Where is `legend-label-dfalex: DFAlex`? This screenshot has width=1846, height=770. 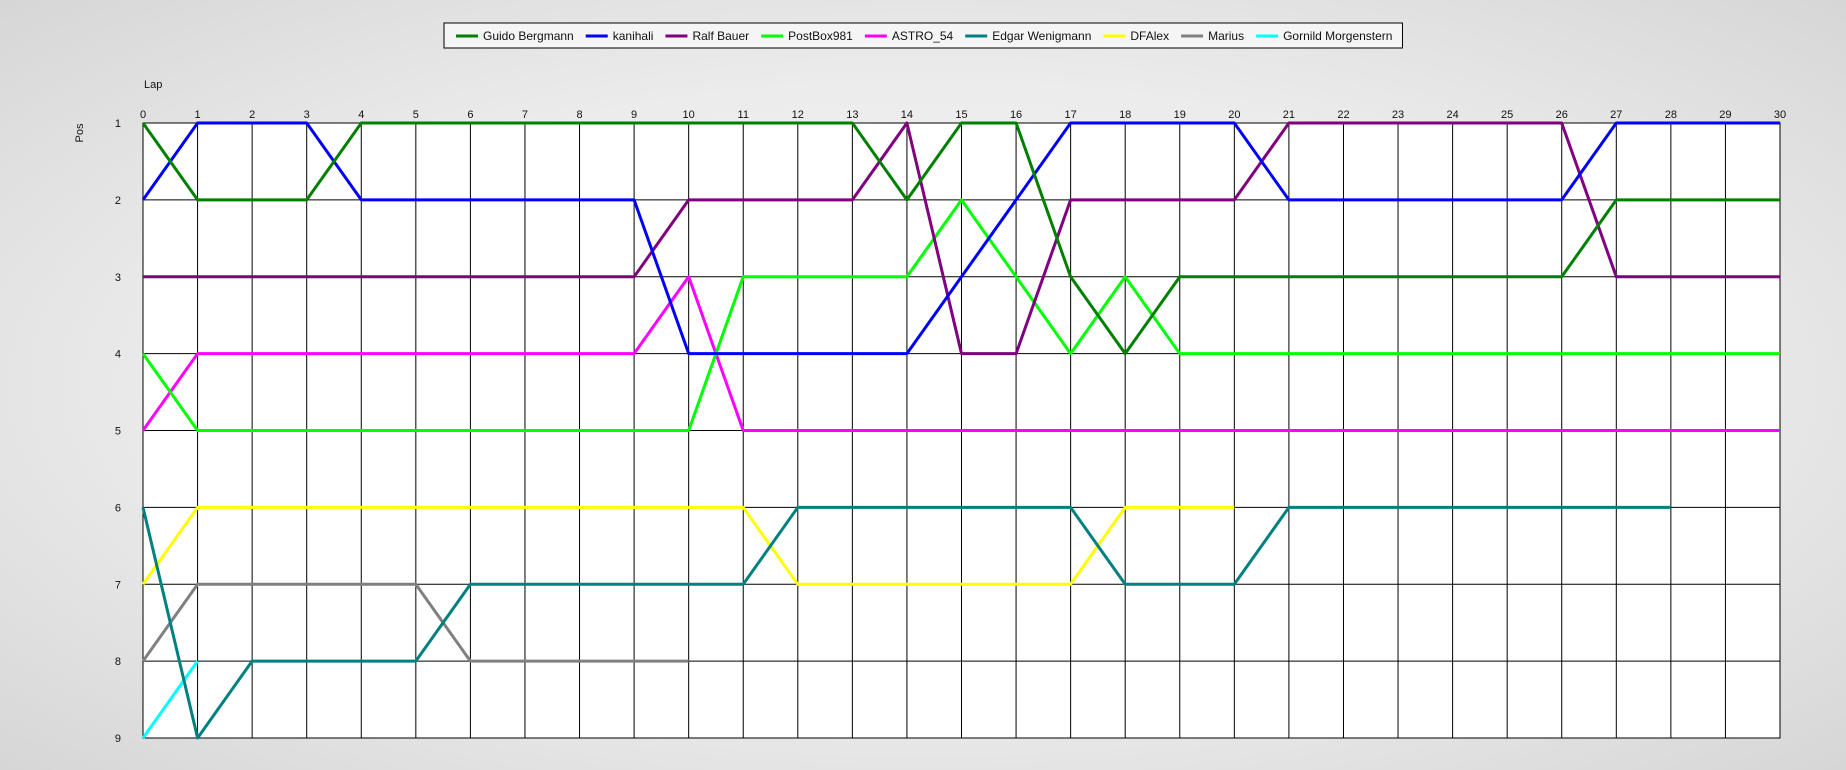
legend-label-dfalex: DFAlex is located at coordinates (1149, 36).